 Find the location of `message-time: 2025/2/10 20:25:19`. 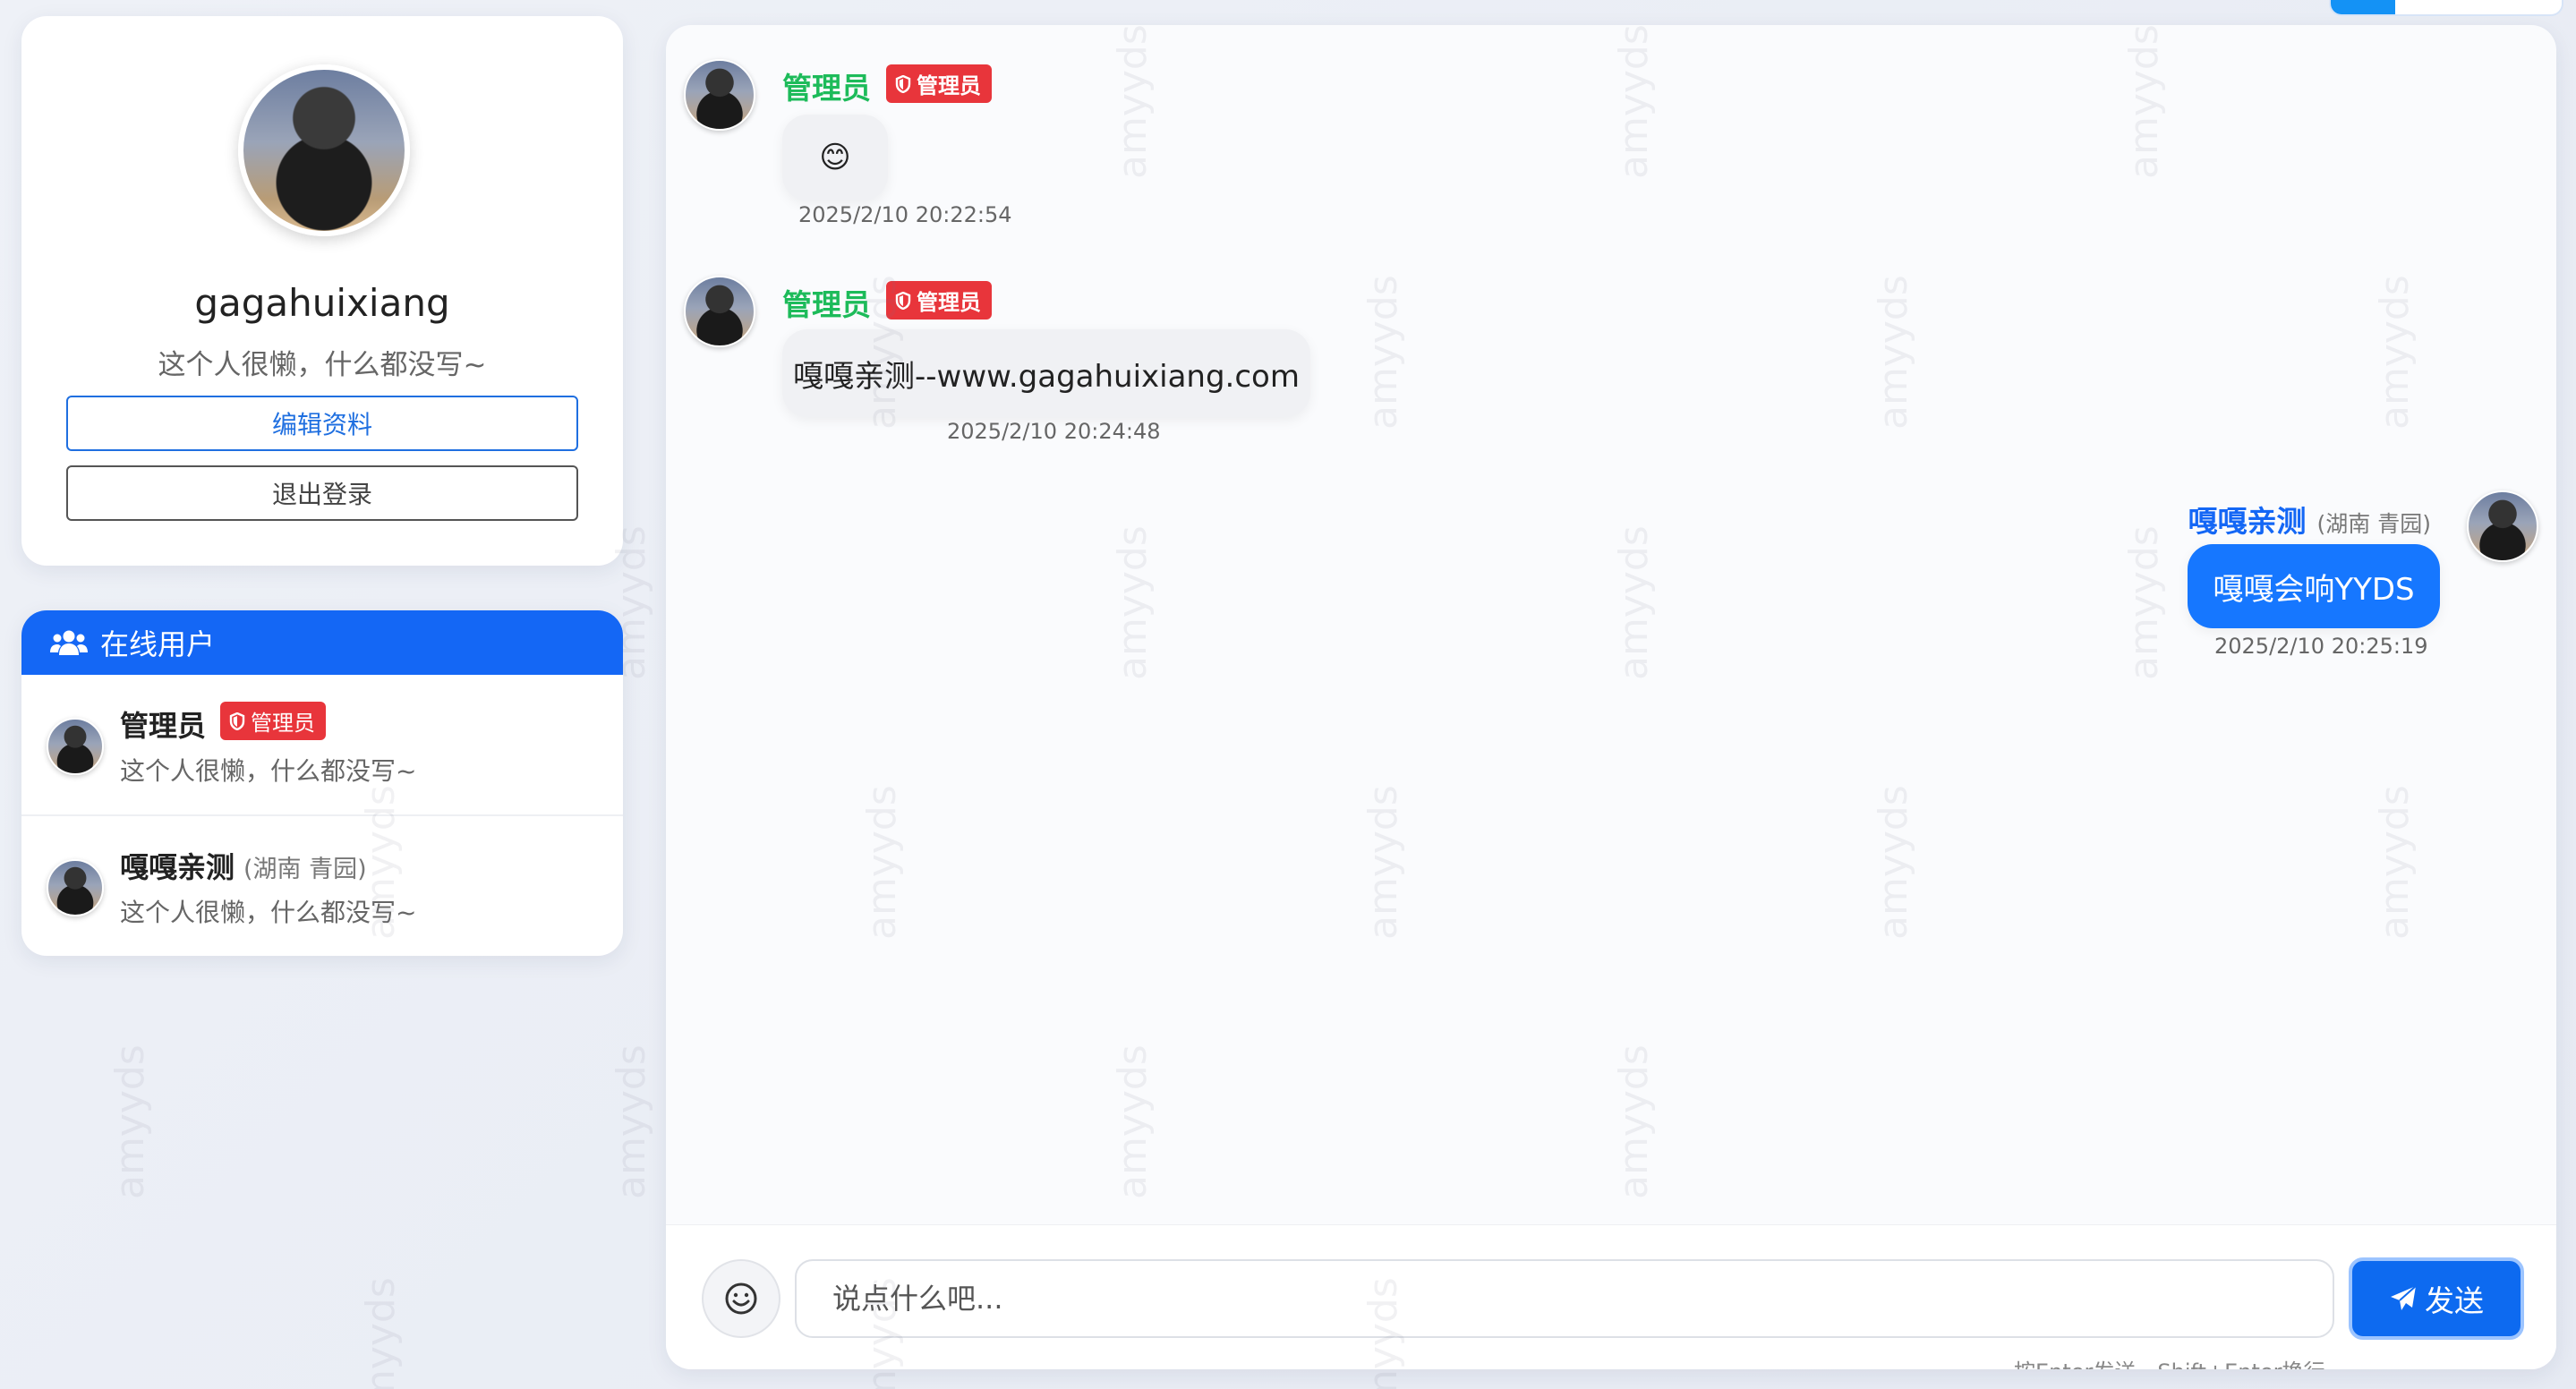

message-time: 2025/2/10 20:25:19 is located at coordinates (2321, 646).